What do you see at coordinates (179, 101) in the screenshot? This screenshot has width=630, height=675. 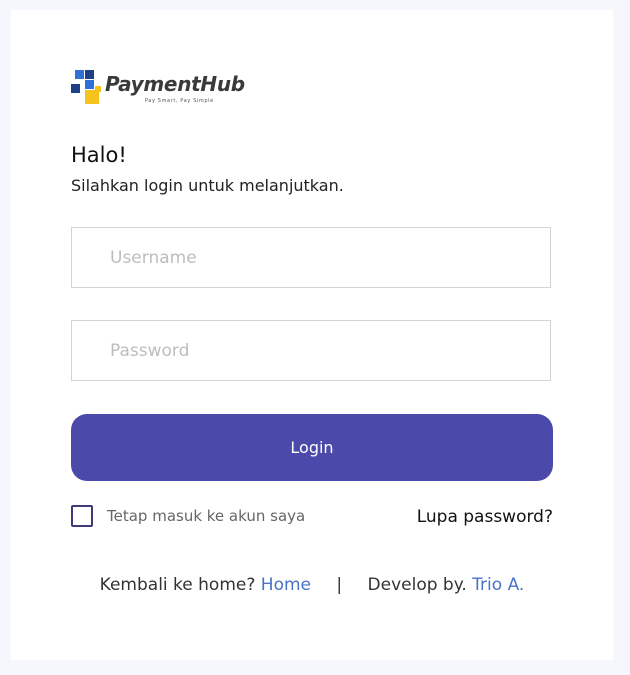 I see `brand-tagline: Pay Smart, Pay Simple` at bounding box center [179, 101].